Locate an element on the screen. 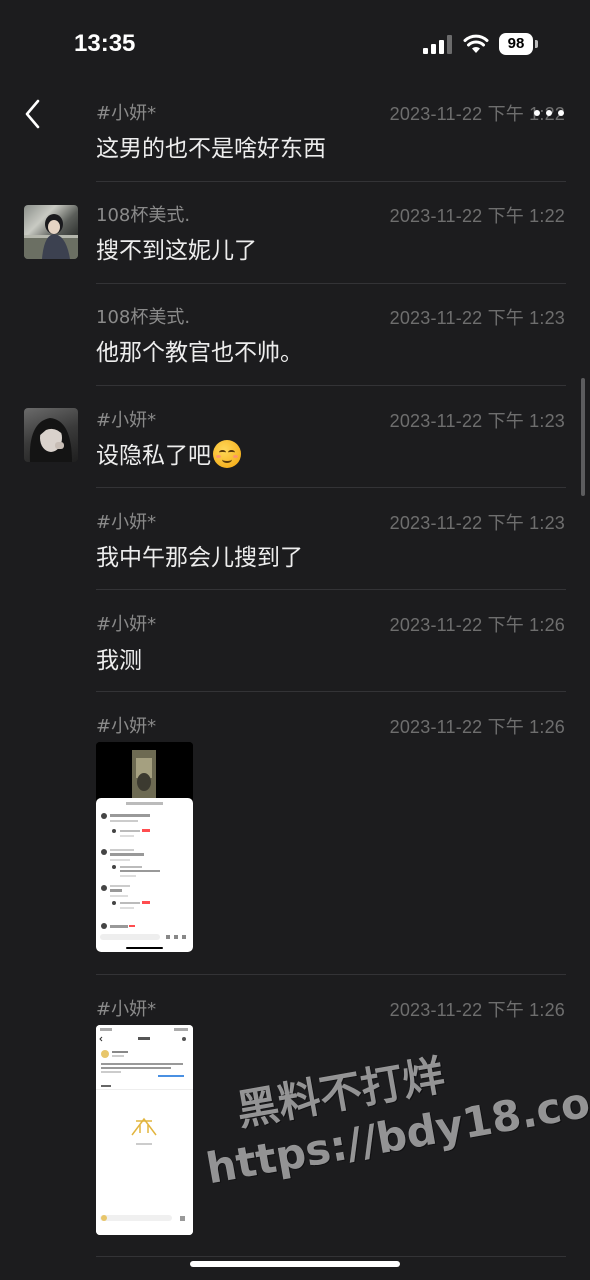  wifi-icon is located at coordinates (476, 44).